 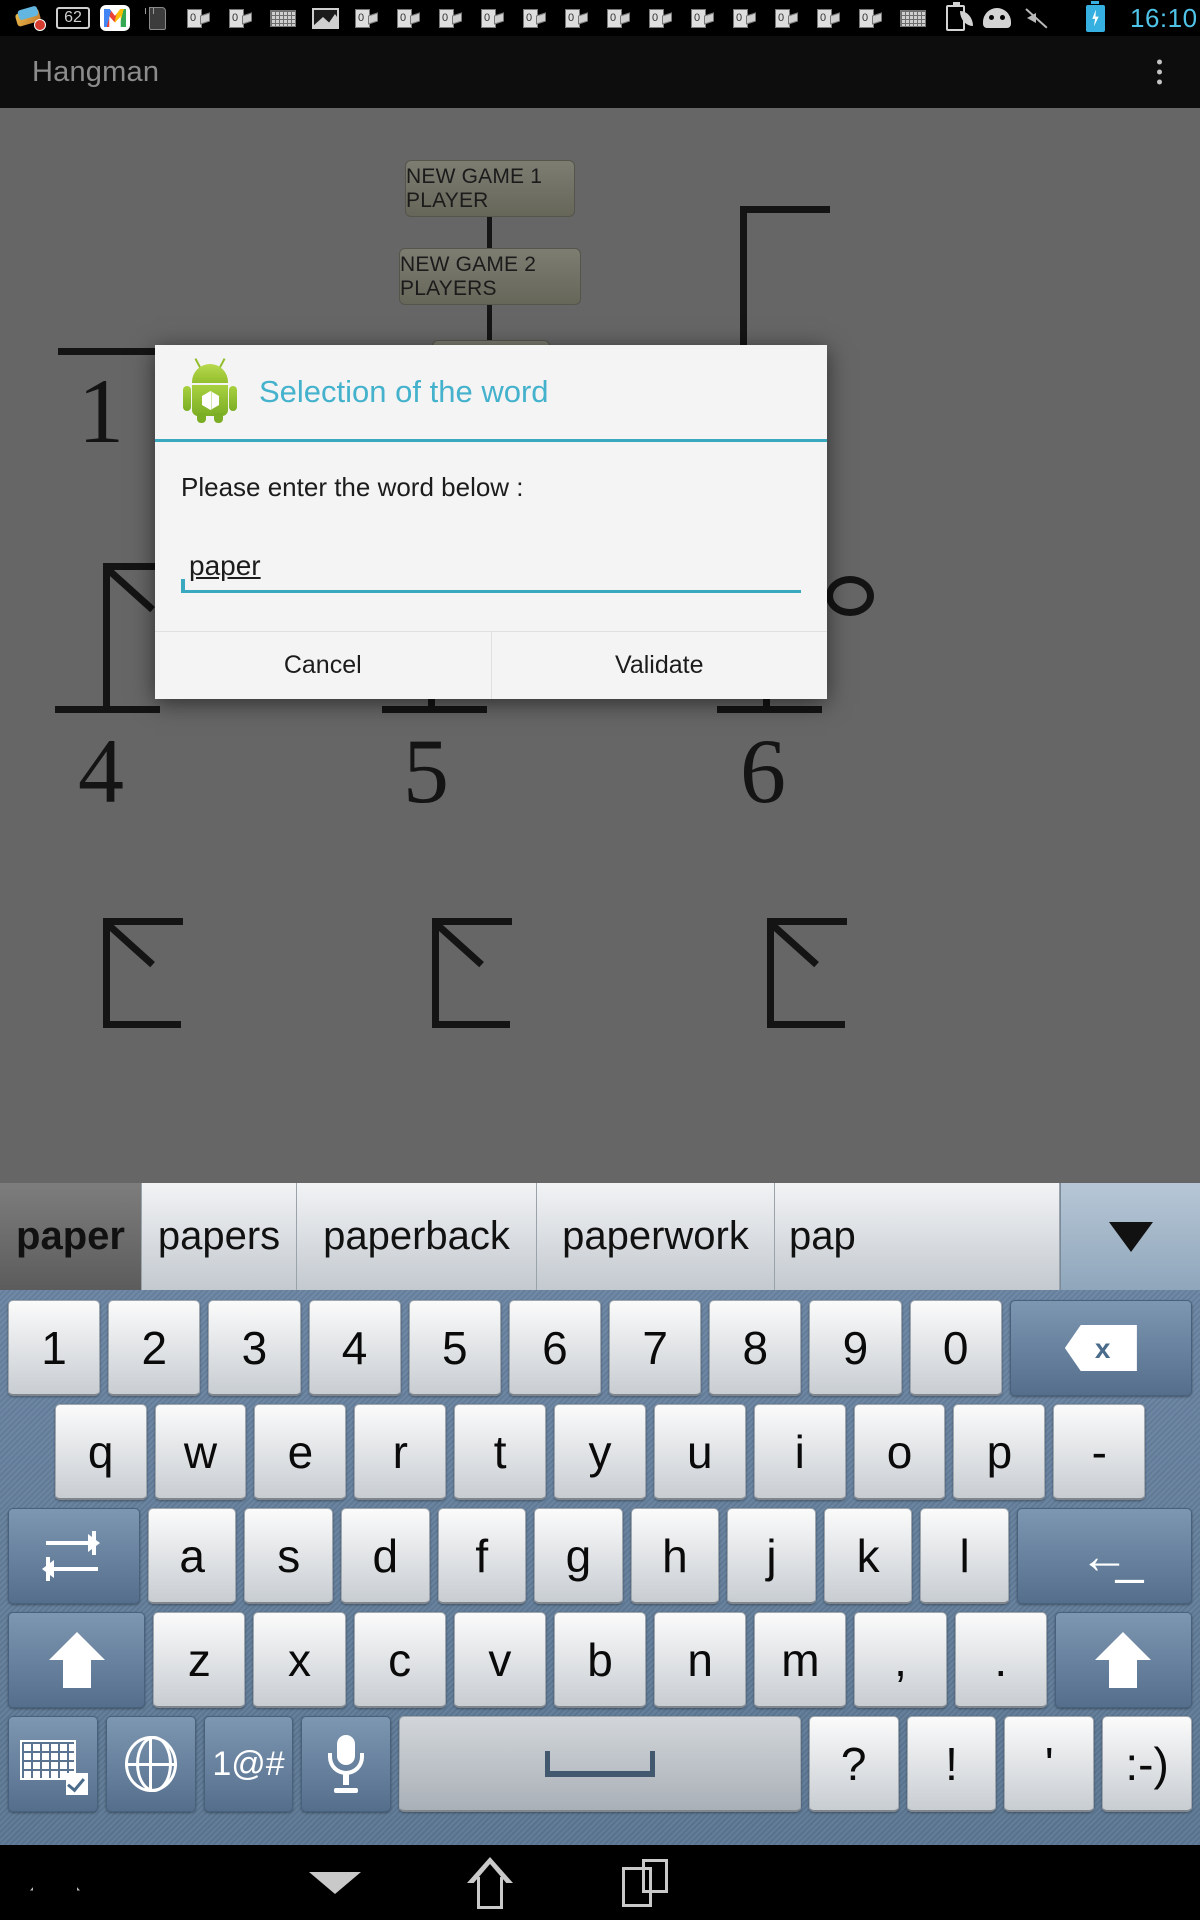 I want to click on key-backspace: x, so click(x=1101, y=1348).